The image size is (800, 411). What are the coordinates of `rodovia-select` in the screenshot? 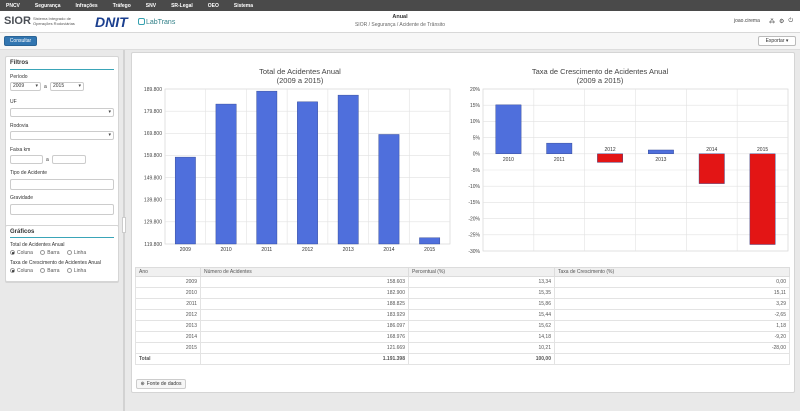 It's located at (62, 135).